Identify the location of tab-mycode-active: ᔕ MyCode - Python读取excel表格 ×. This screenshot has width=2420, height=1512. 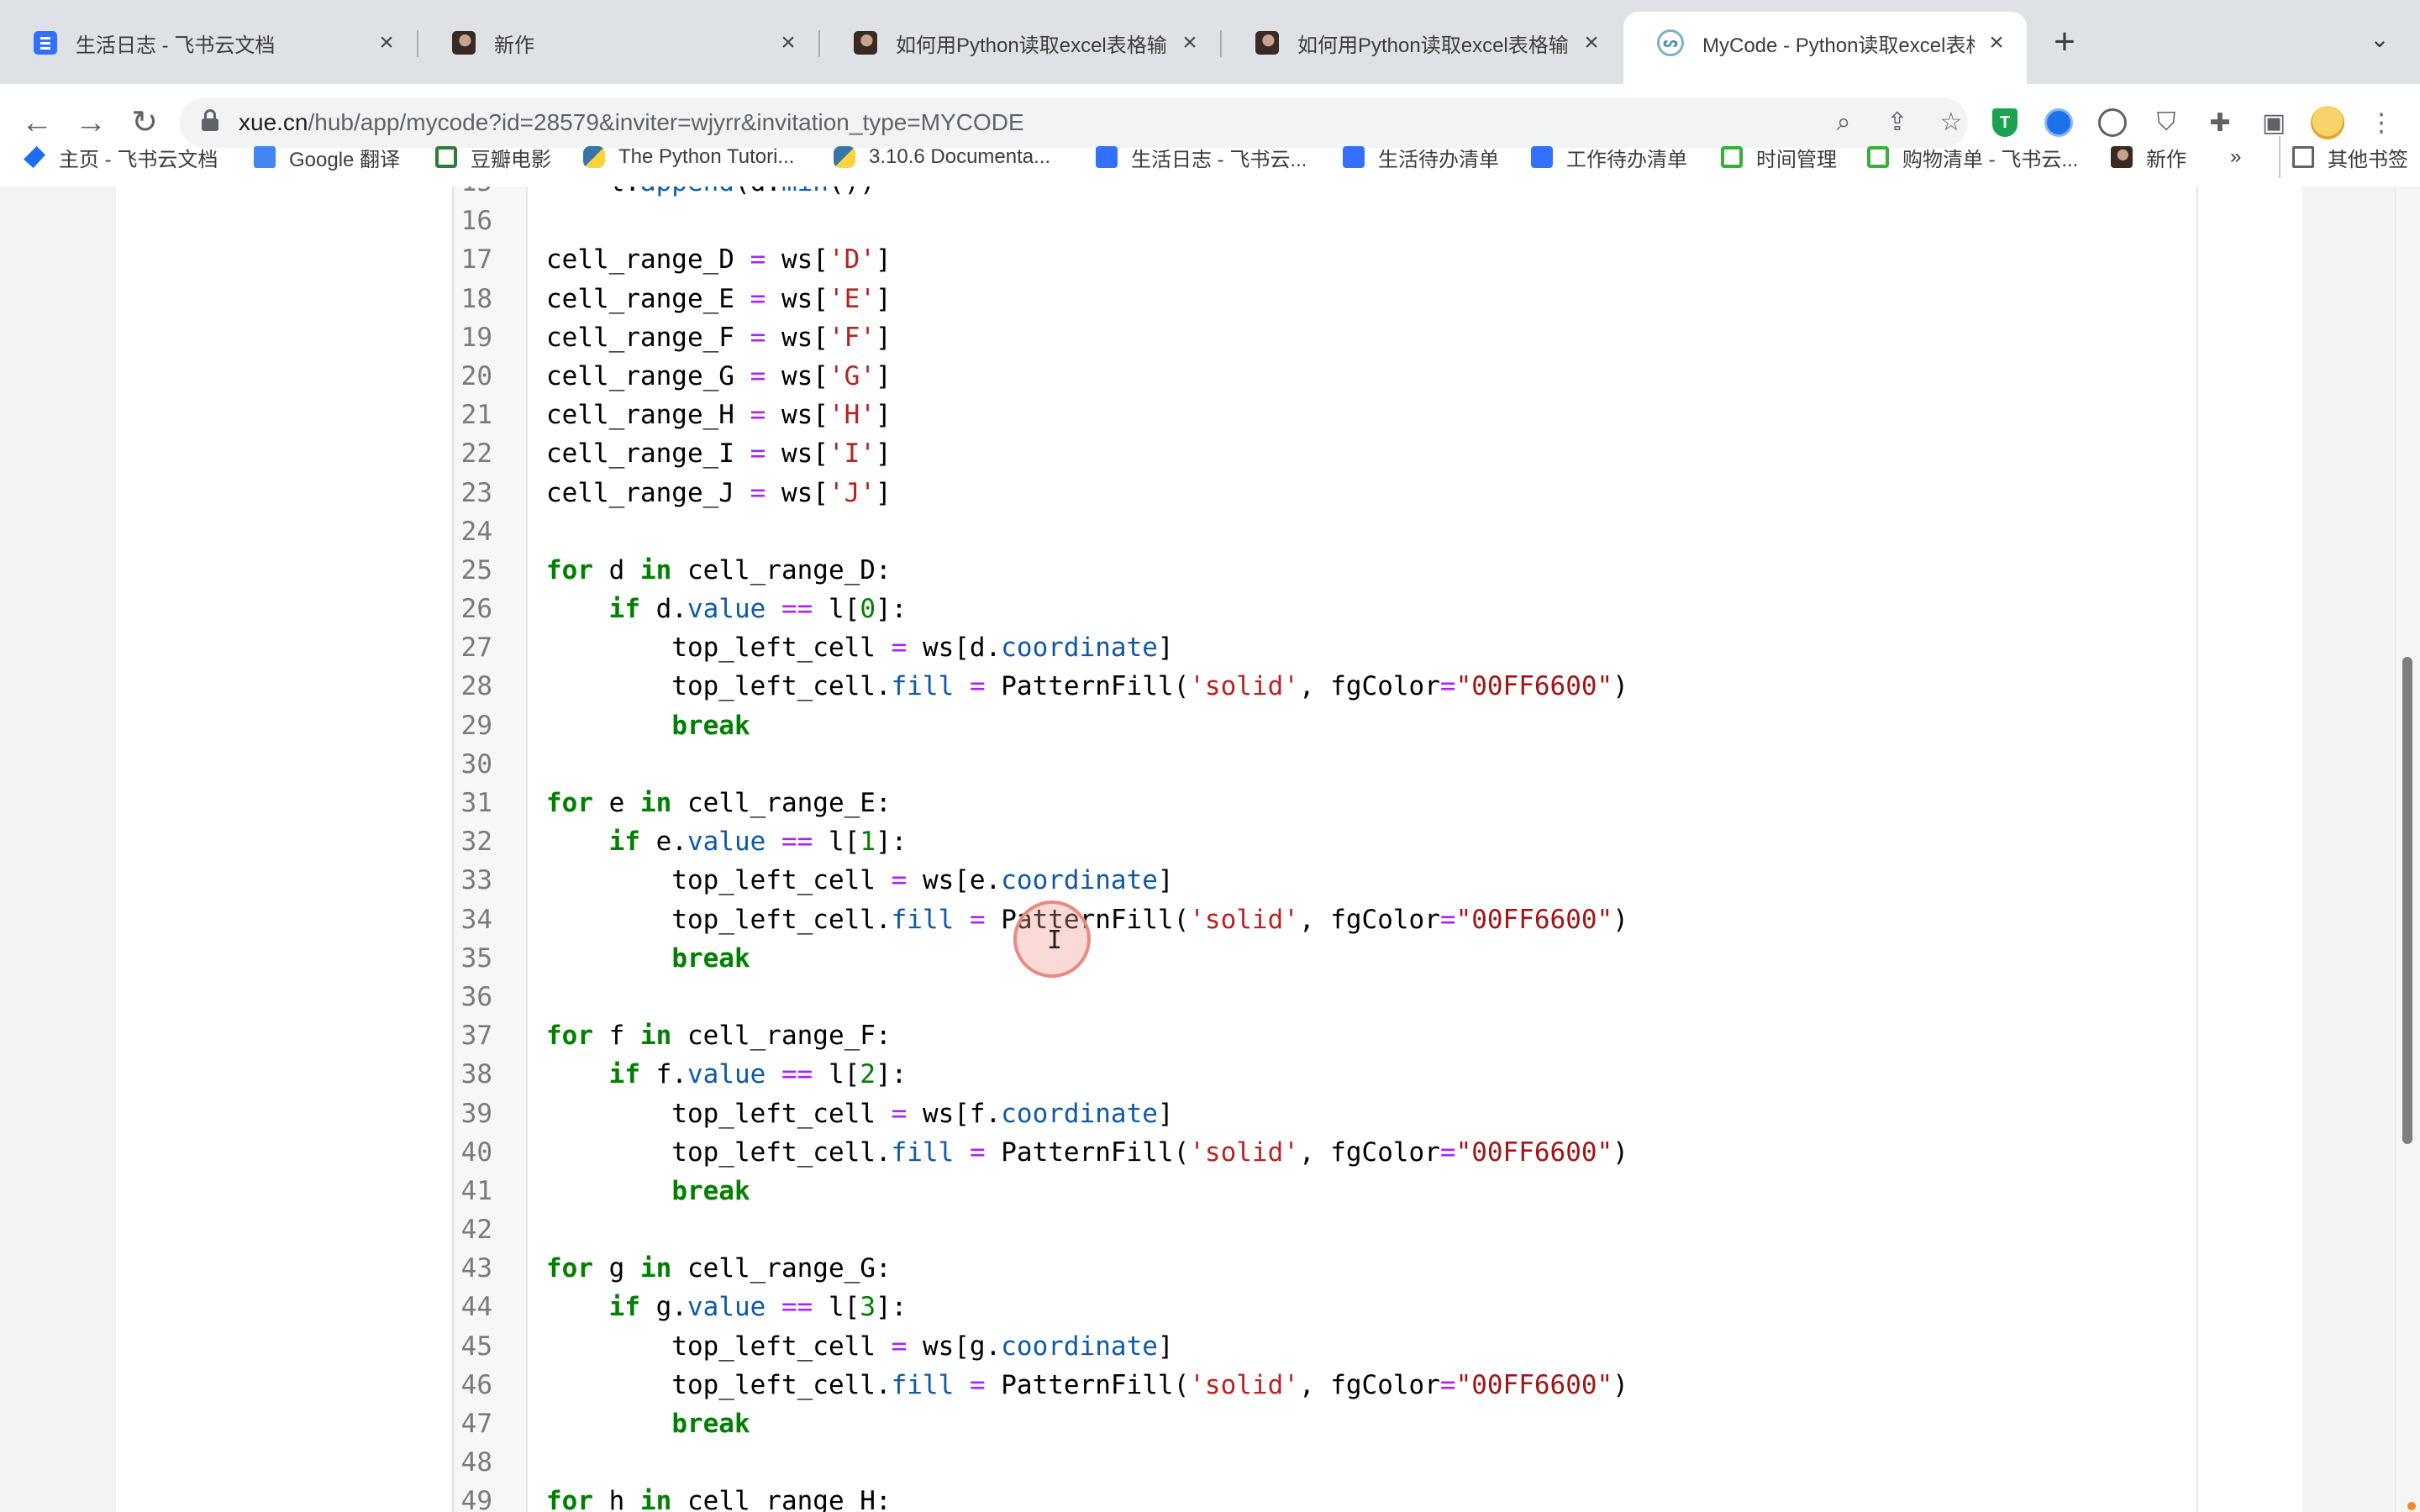
(1825, 48).